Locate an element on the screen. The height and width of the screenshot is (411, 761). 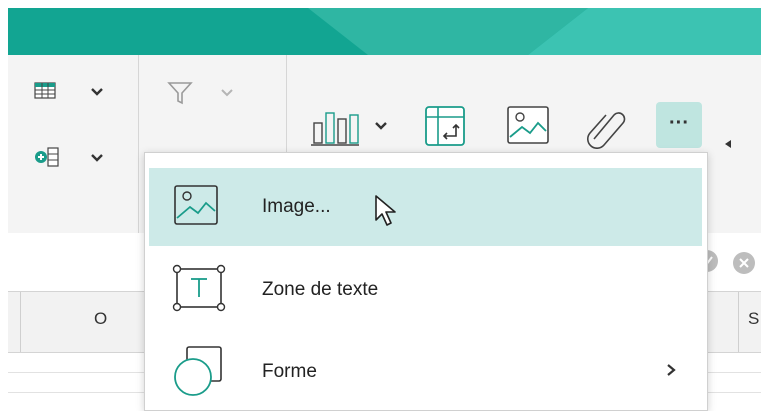
bar-chart-icon is located at coordinates (335, 129).